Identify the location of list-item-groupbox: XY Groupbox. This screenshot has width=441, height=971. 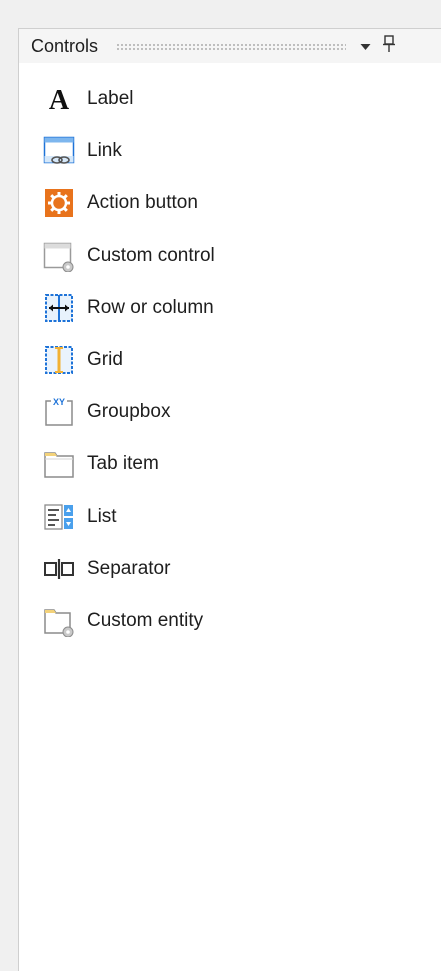
(230, 412).